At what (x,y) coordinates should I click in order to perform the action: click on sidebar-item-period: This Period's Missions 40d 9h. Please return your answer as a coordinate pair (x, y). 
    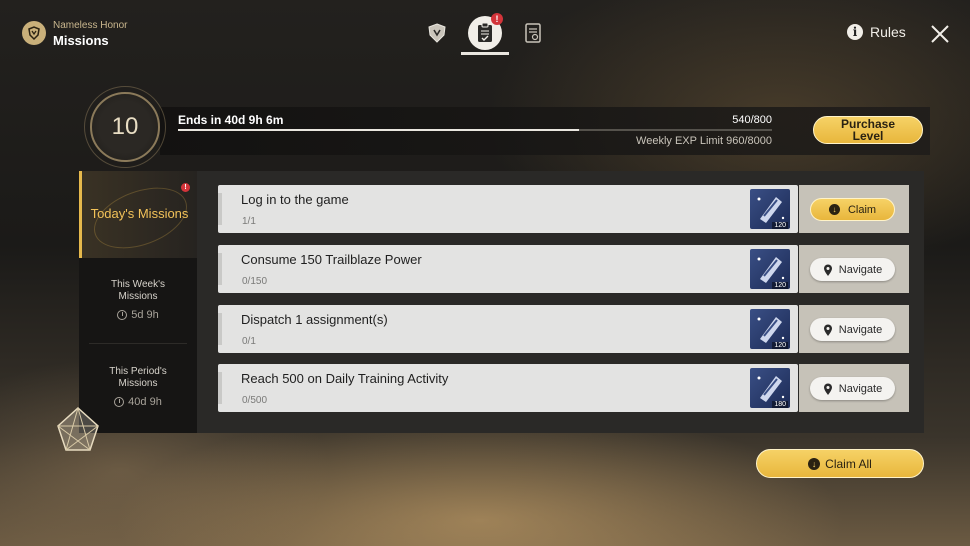
    Looking at the image, I should click on (138, 387).